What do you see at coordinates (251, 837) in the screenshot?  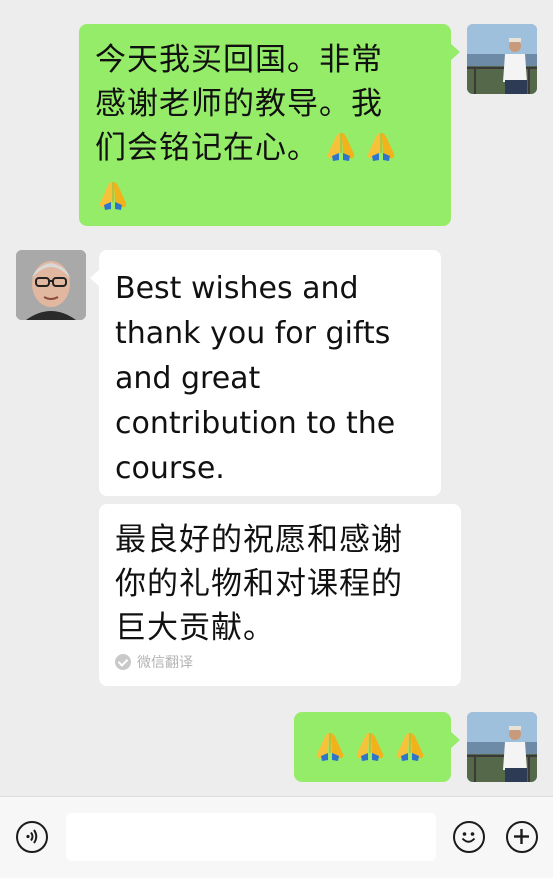 I see `message-input` at bounding box center [251, 837].